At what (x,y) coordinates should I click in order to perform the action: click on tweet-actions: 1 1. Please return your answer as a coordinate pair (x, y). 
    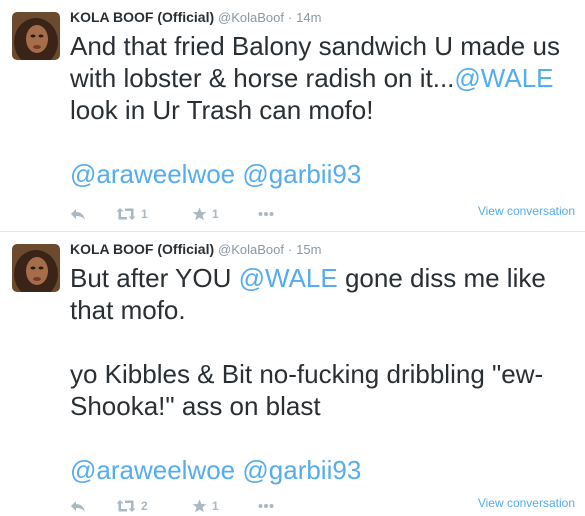
    Looking at the image, I should click on (172, 214).